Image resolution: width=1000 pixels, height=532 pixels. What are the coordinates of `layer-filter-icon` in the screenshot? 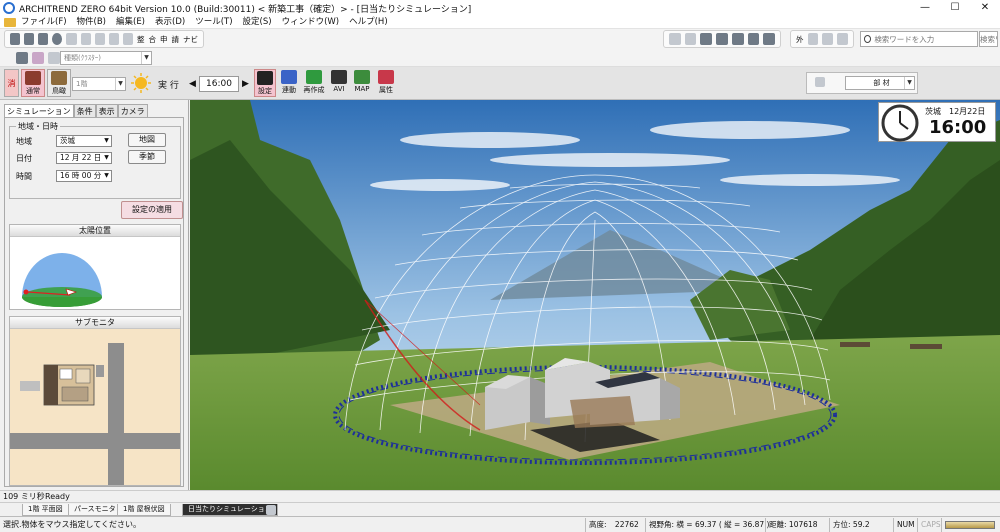 It's located at (54, 58).